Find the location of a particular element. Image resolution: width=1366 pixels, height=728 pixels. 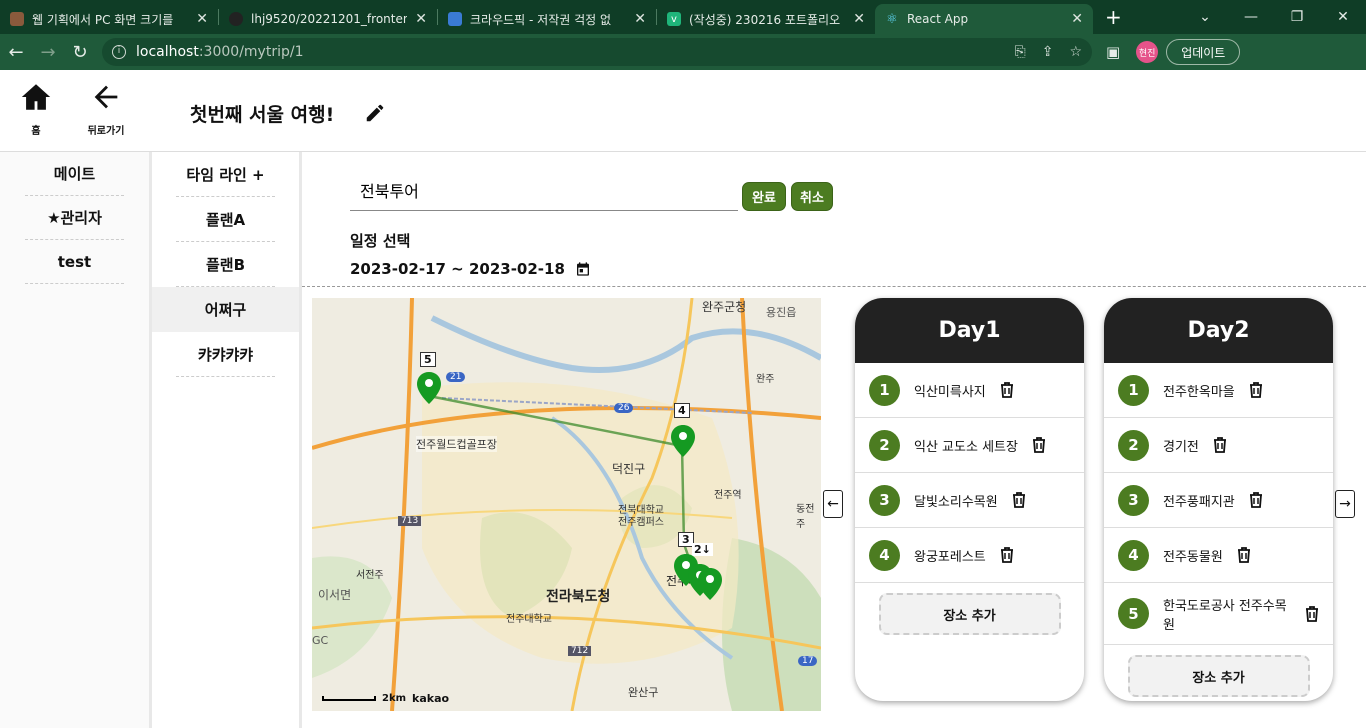

mate-item-admin: ★관리자 is located at coordinates (74, 218).